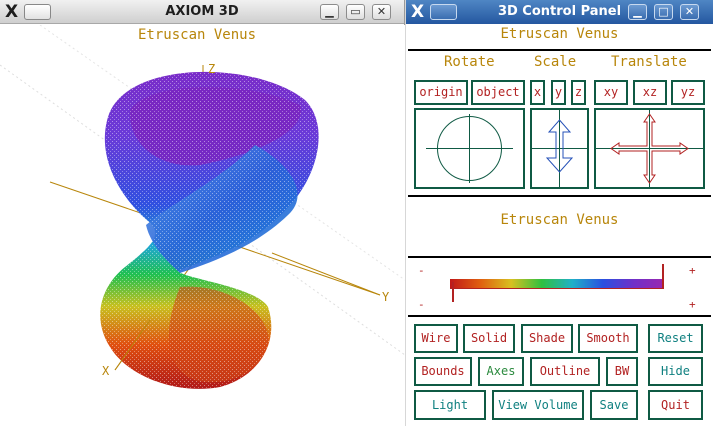  What do you see at coordinates (498, 92) in the screenshot?
I see `rotate-object-button: object` at bounding box center [498, 92].